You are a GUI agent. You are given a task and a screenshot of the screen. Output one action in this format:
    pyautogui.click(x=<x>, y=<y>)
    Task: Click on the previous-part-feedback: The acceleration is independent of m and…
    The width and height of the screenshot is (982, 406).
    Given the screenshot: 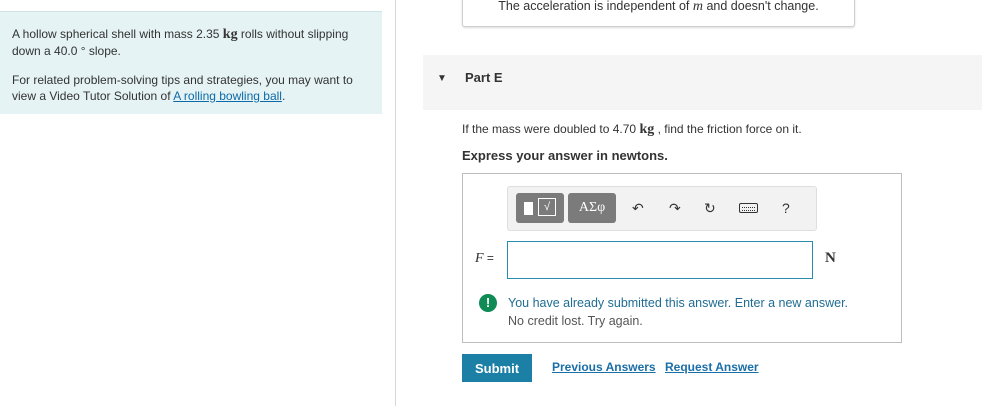 What is the action you would take?
    pyautogui.click(x=658, y=13)
    